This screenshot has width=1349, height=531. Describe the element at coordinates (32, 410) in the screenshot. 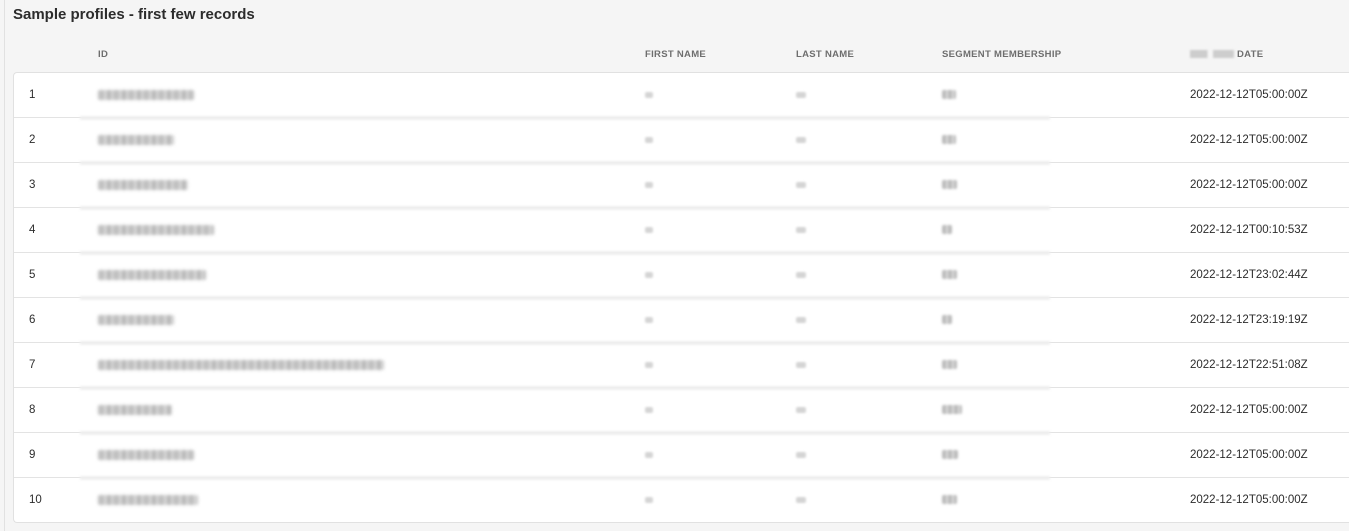

I see `row-number: 8` at that location.